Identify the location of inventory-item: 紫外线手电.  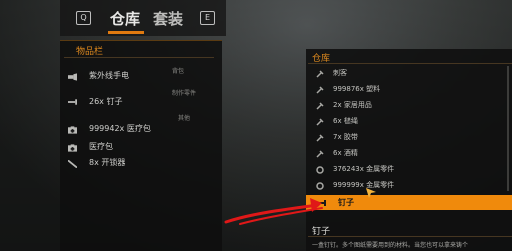
(109, 76).